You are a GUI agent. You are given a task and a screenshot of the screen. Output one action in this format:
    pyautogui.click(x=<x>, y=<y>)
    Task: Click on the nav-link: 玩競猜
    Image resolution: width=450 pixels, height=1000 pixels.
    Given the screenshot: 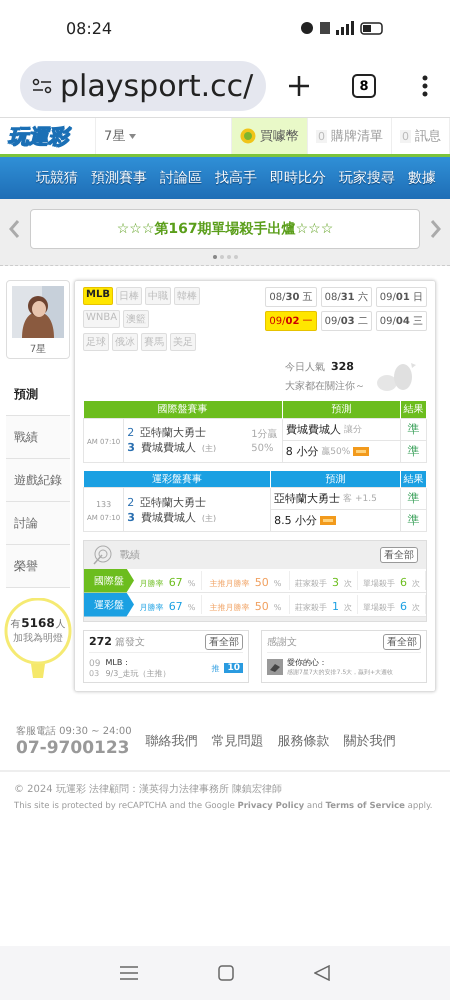 What is the action you would take?
    pyautogui.click(x=57, y=178)
    